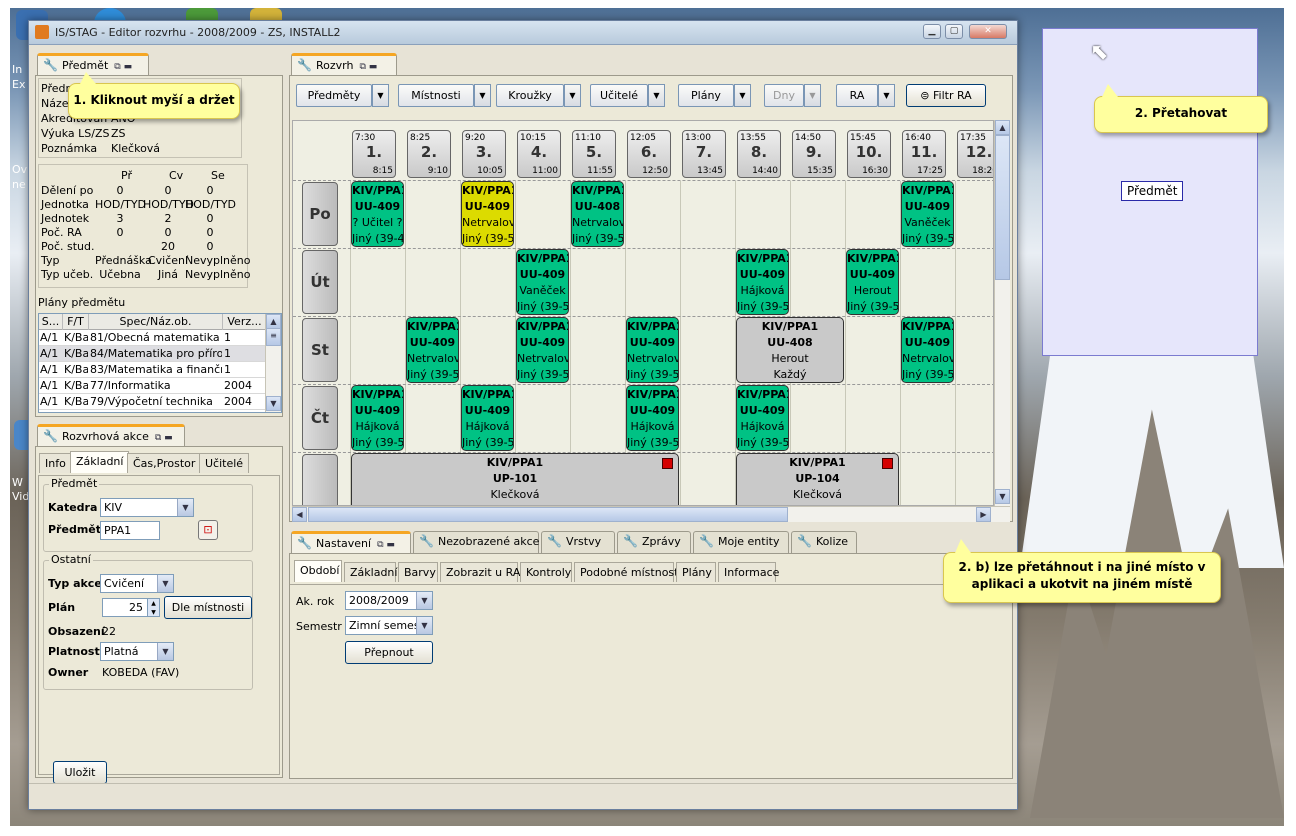 Image resolution: width=1296 pixels, height=836 pixels. I want to click on minimize-button: ▁, so click(932, 31).